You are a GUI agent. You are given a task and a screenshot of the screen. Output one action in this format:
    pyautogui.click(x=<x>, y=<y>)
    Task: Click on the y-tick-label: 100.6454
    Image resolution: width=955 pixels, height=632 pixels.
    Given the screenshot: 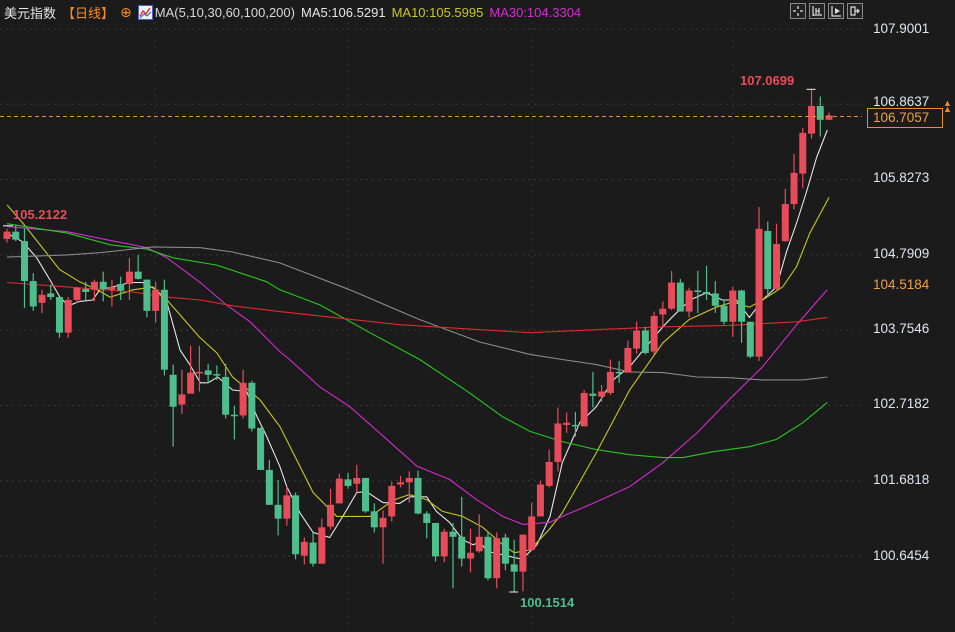 What is the action you would take?
    pyautogui.click(x=901, y=555)
    